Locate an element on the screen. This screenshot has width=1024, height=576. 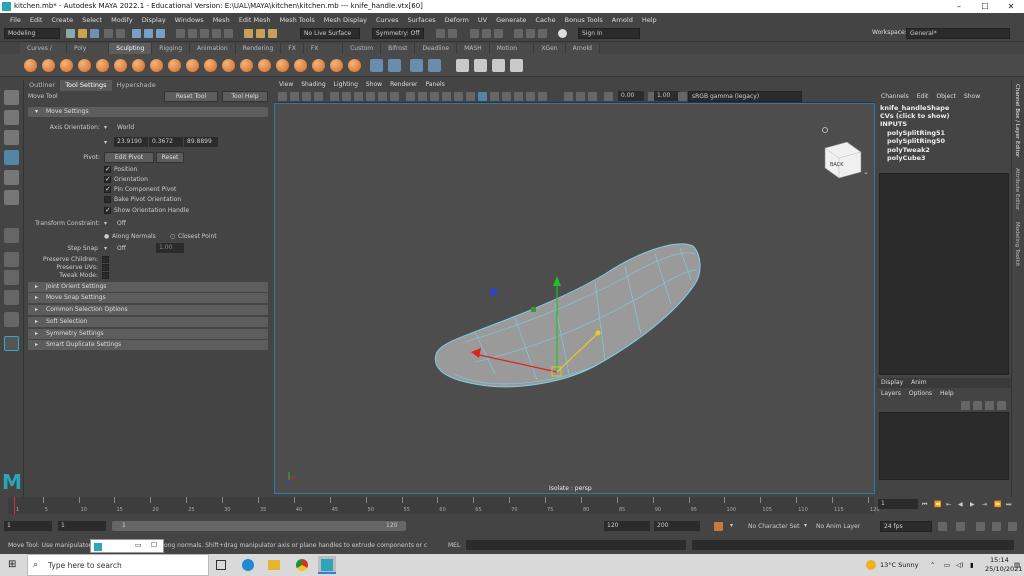
move-snap-settings-section: Move Snap Settings is located at coordinates (148, 298).